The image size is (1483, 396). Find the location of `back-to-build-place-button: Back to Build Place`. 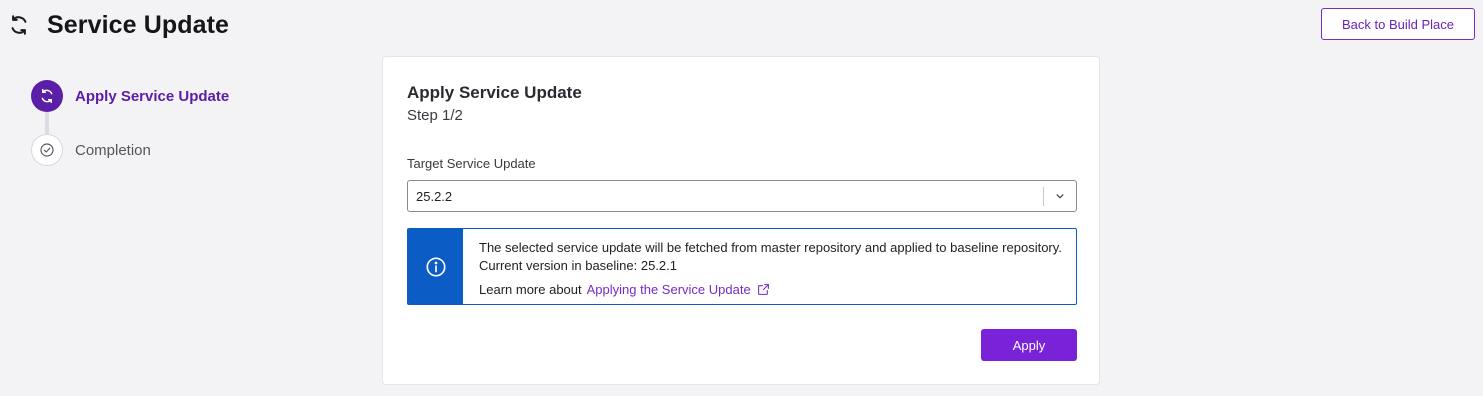

back-to-build-place-button: Back to Build Place is located at coordinates (1398, 24).